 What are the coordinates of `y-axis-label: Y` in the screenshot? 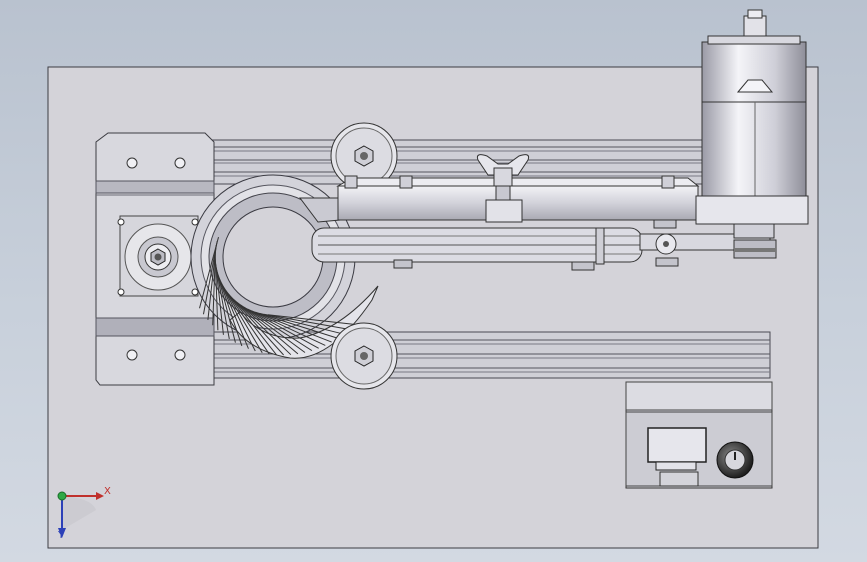 It's located at (61, 535).